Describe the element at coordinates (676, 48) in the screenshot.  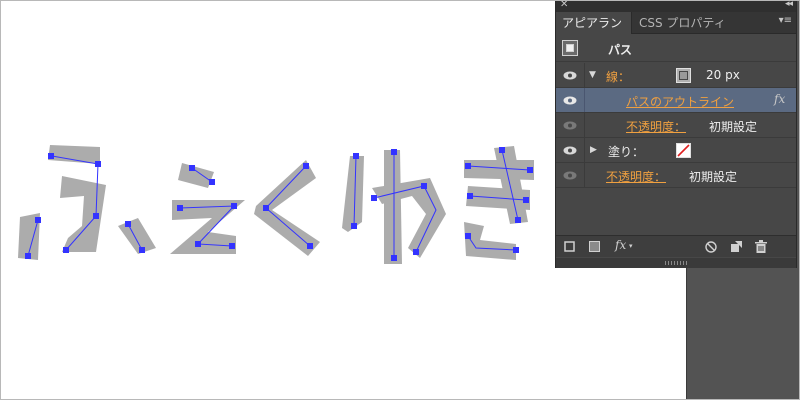
I see `object-header-row: パス` at that location.